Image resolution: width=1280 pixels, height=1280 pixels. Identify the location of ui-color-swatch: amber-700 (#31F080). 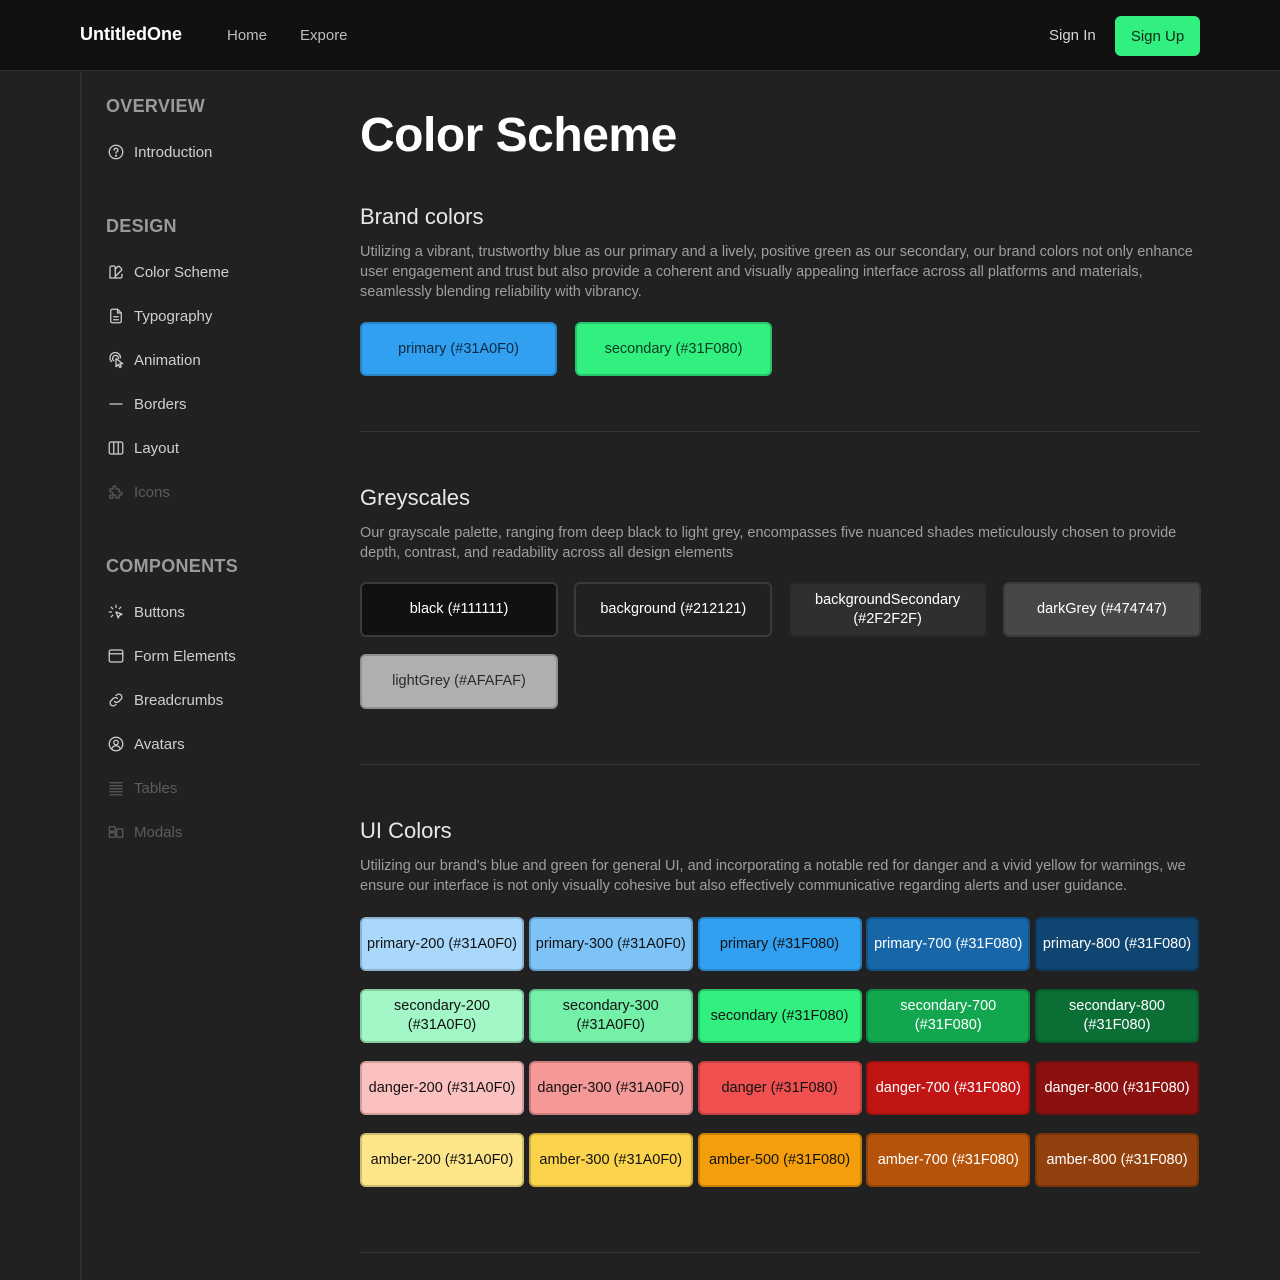
(948, 1160).